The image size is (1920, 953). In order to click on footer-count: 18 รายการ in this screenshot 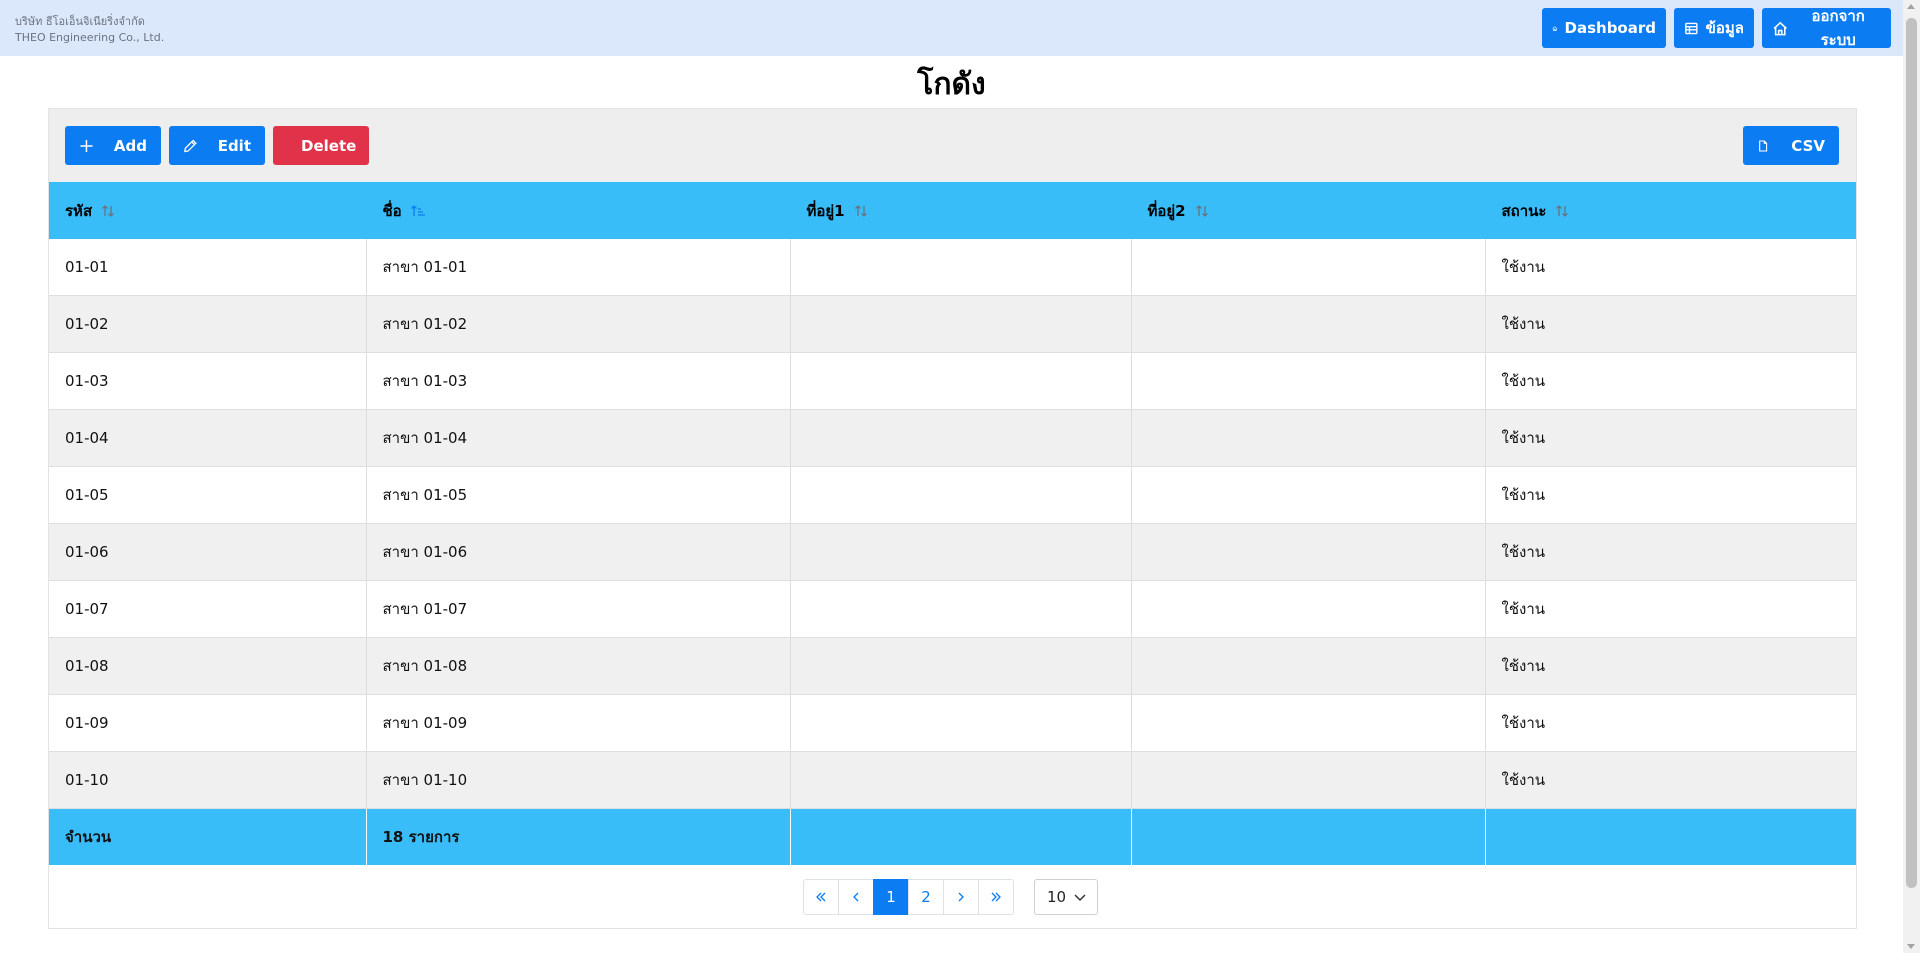, I will do `click(578, 836)`.